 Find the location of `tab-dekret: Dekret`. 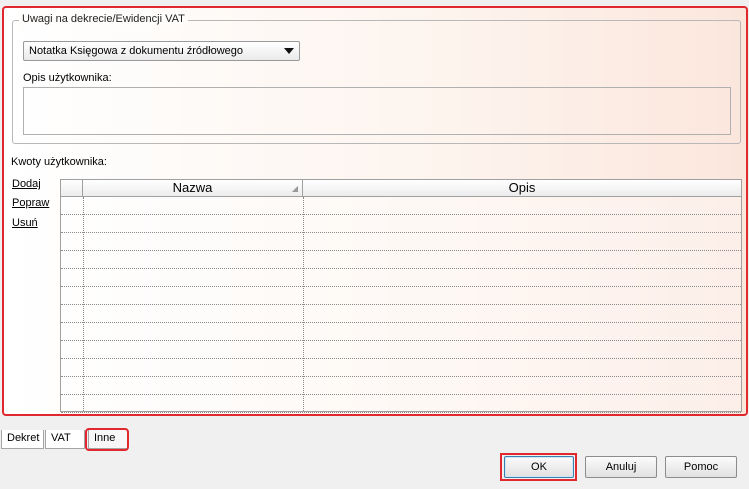

tab-dekret: Dekret is located at coordinates (22, 439).